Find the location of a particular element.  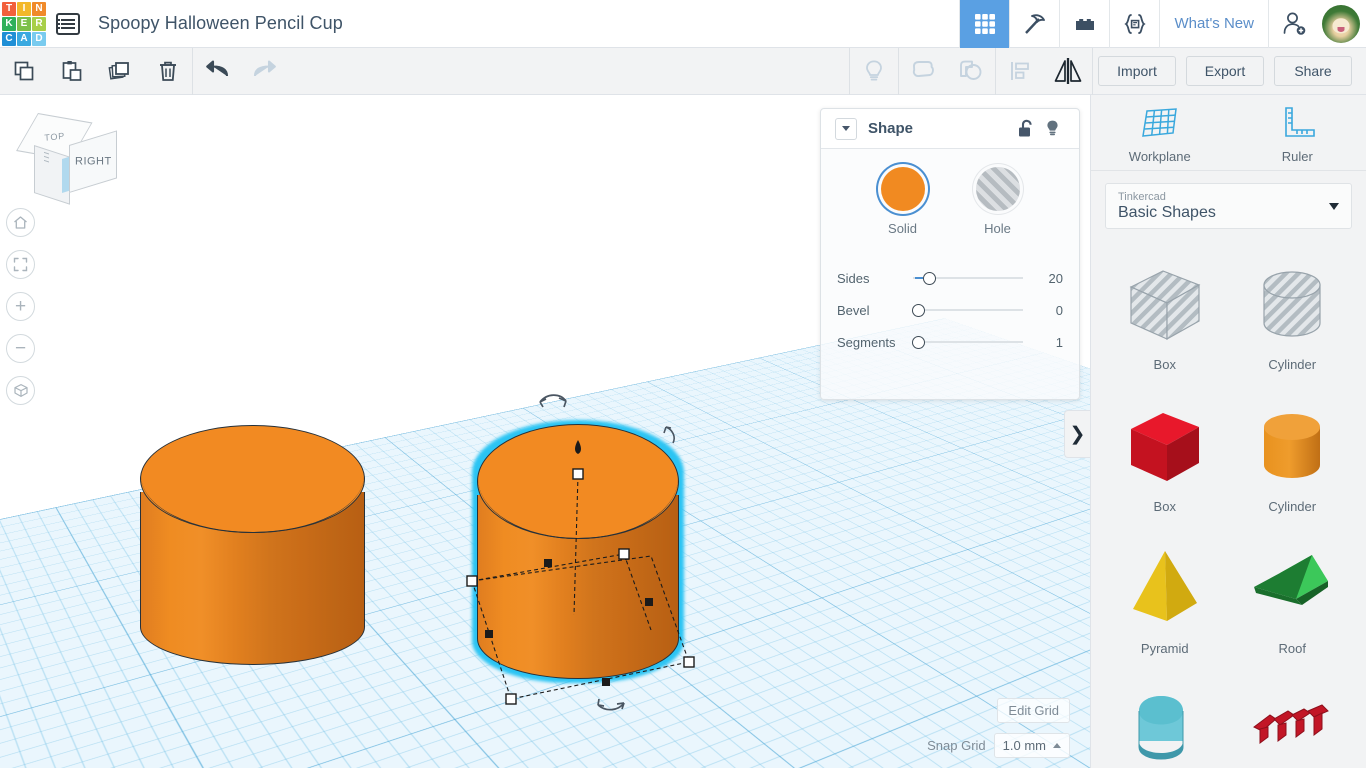

paste-button is located at coordinates (72, 71).